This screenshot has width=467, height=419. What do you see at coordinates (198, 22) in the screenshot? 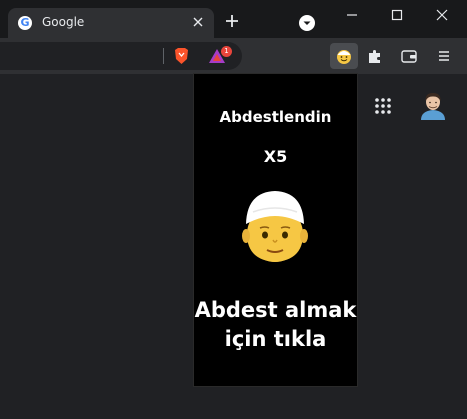
I see `tab-close-icon` at bounding box center [198, 22].